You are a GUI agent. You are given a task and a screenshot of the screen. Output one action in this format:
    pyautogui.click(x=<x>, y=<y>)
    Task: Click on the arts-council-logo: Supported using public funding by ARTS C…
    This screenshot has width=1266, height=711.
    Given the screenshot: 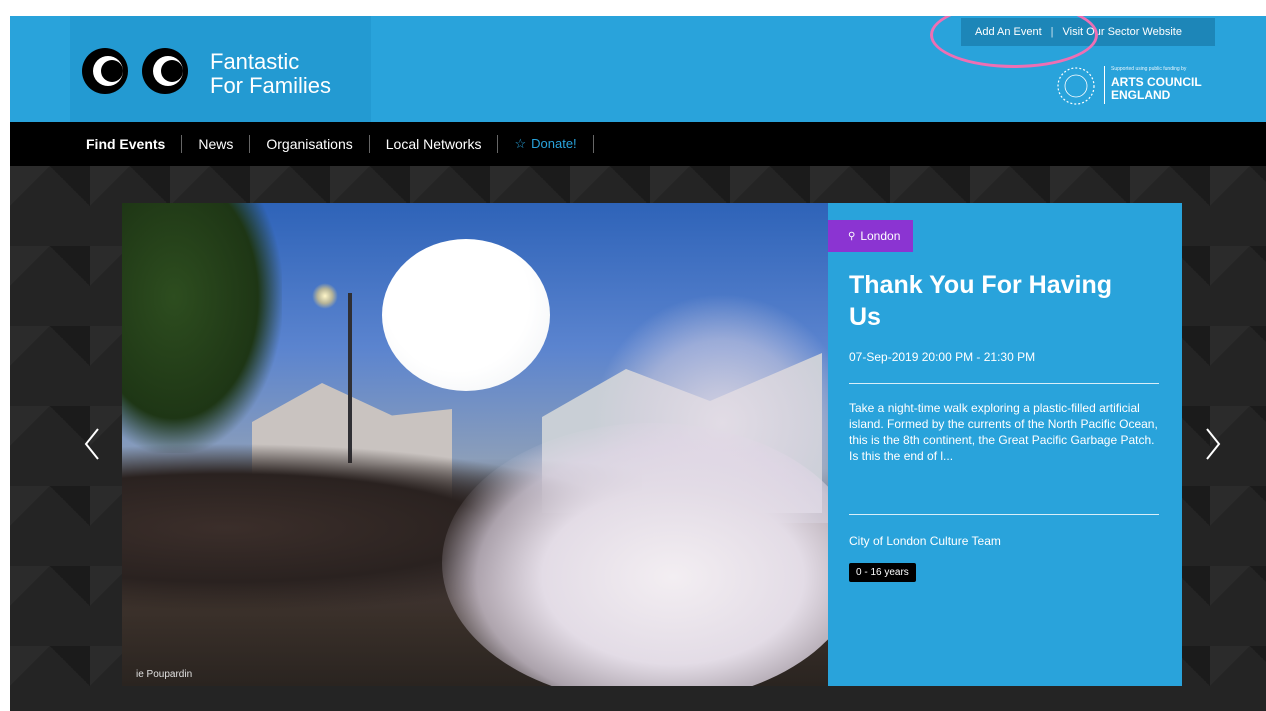 What is the action you would take?
    pyautogui.click(x=1138, y=85)
    